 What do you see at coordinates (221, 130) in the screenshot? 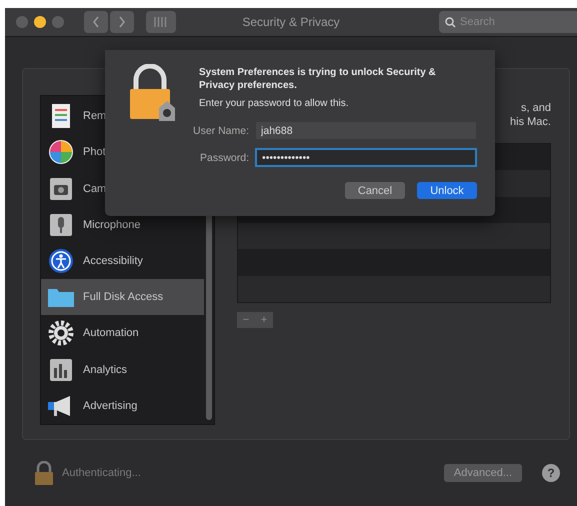
I see `field-label: User Name:` at bounding box center [221, 130].